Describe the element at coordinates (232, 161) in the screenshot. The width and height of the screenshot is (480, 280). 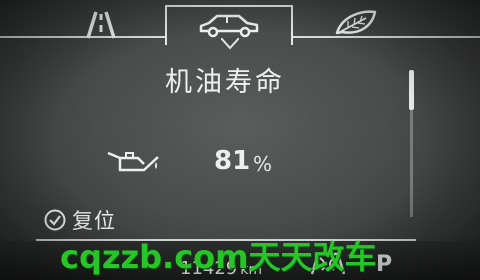
I see `oil-life-value: 81` at that location.